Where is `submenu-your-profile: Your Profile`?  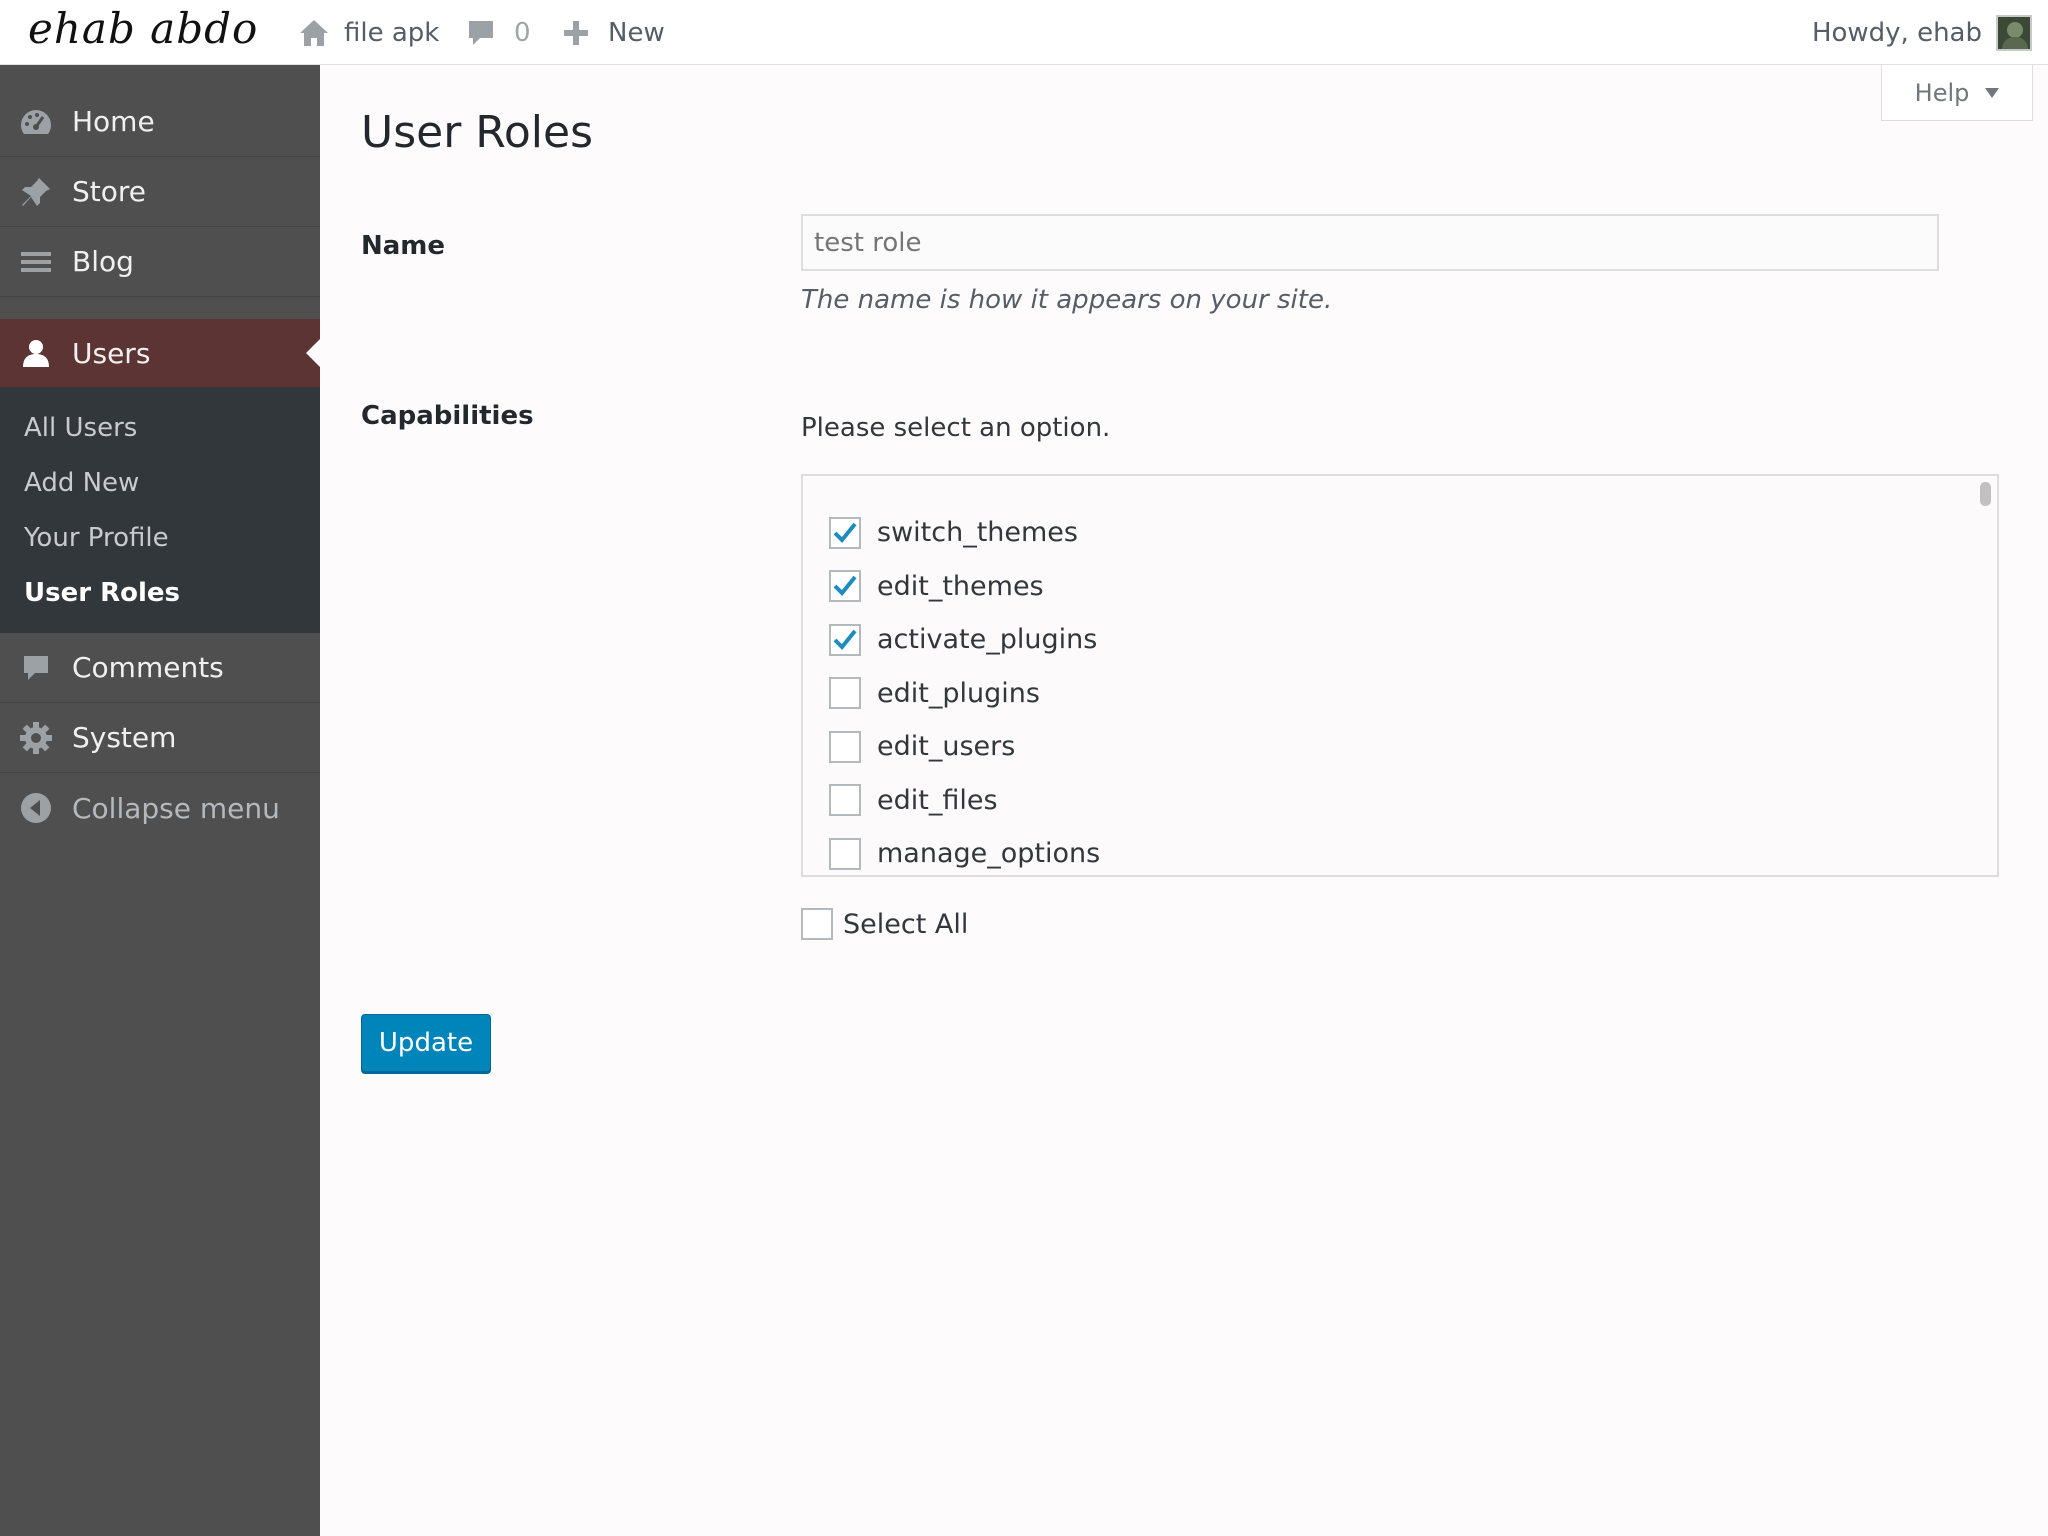 submenu-your-profile: Your Profile is located at coordinates (160, 538).